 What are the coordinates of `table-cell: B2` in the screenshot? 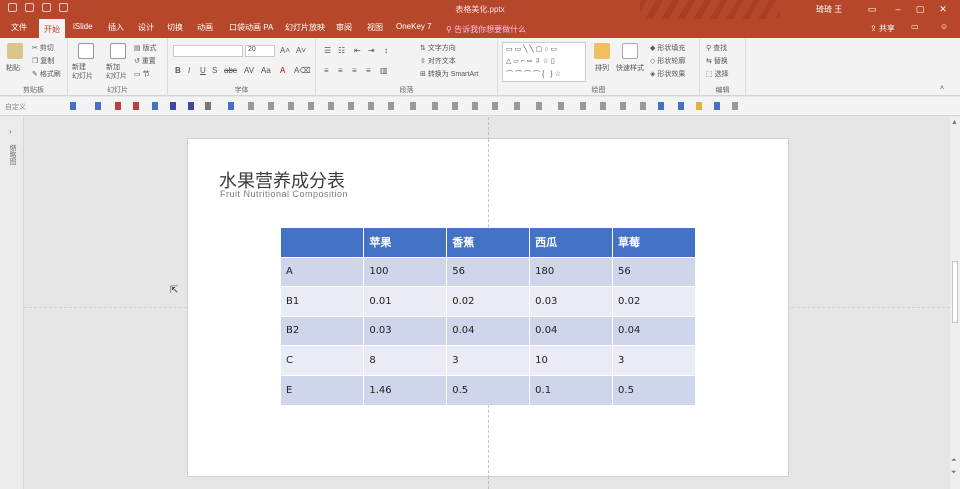 It's located at (323, 330).